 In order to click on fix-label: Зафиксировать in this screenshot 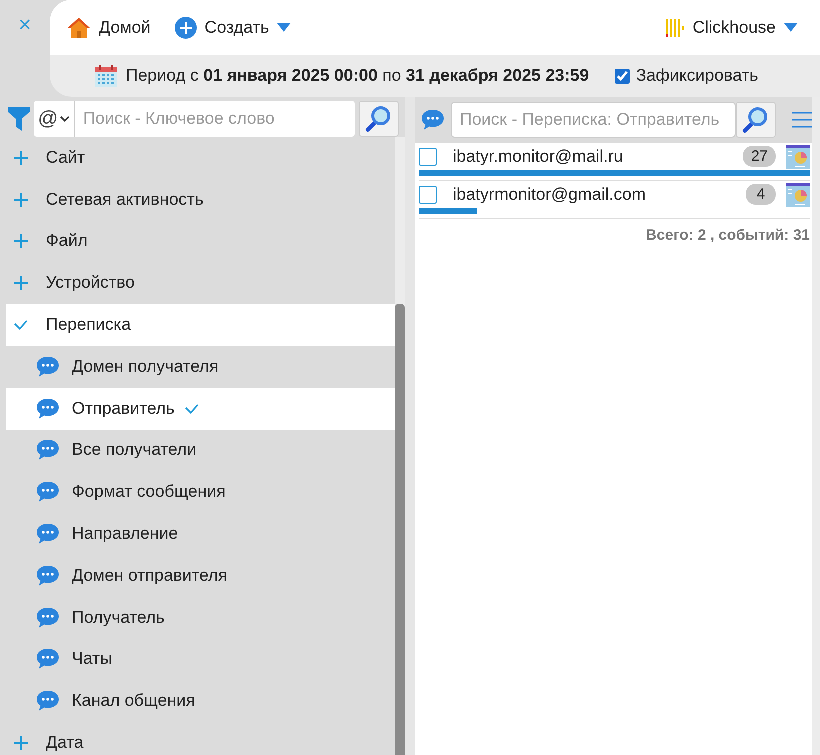, I will do `click(697, 76)`.